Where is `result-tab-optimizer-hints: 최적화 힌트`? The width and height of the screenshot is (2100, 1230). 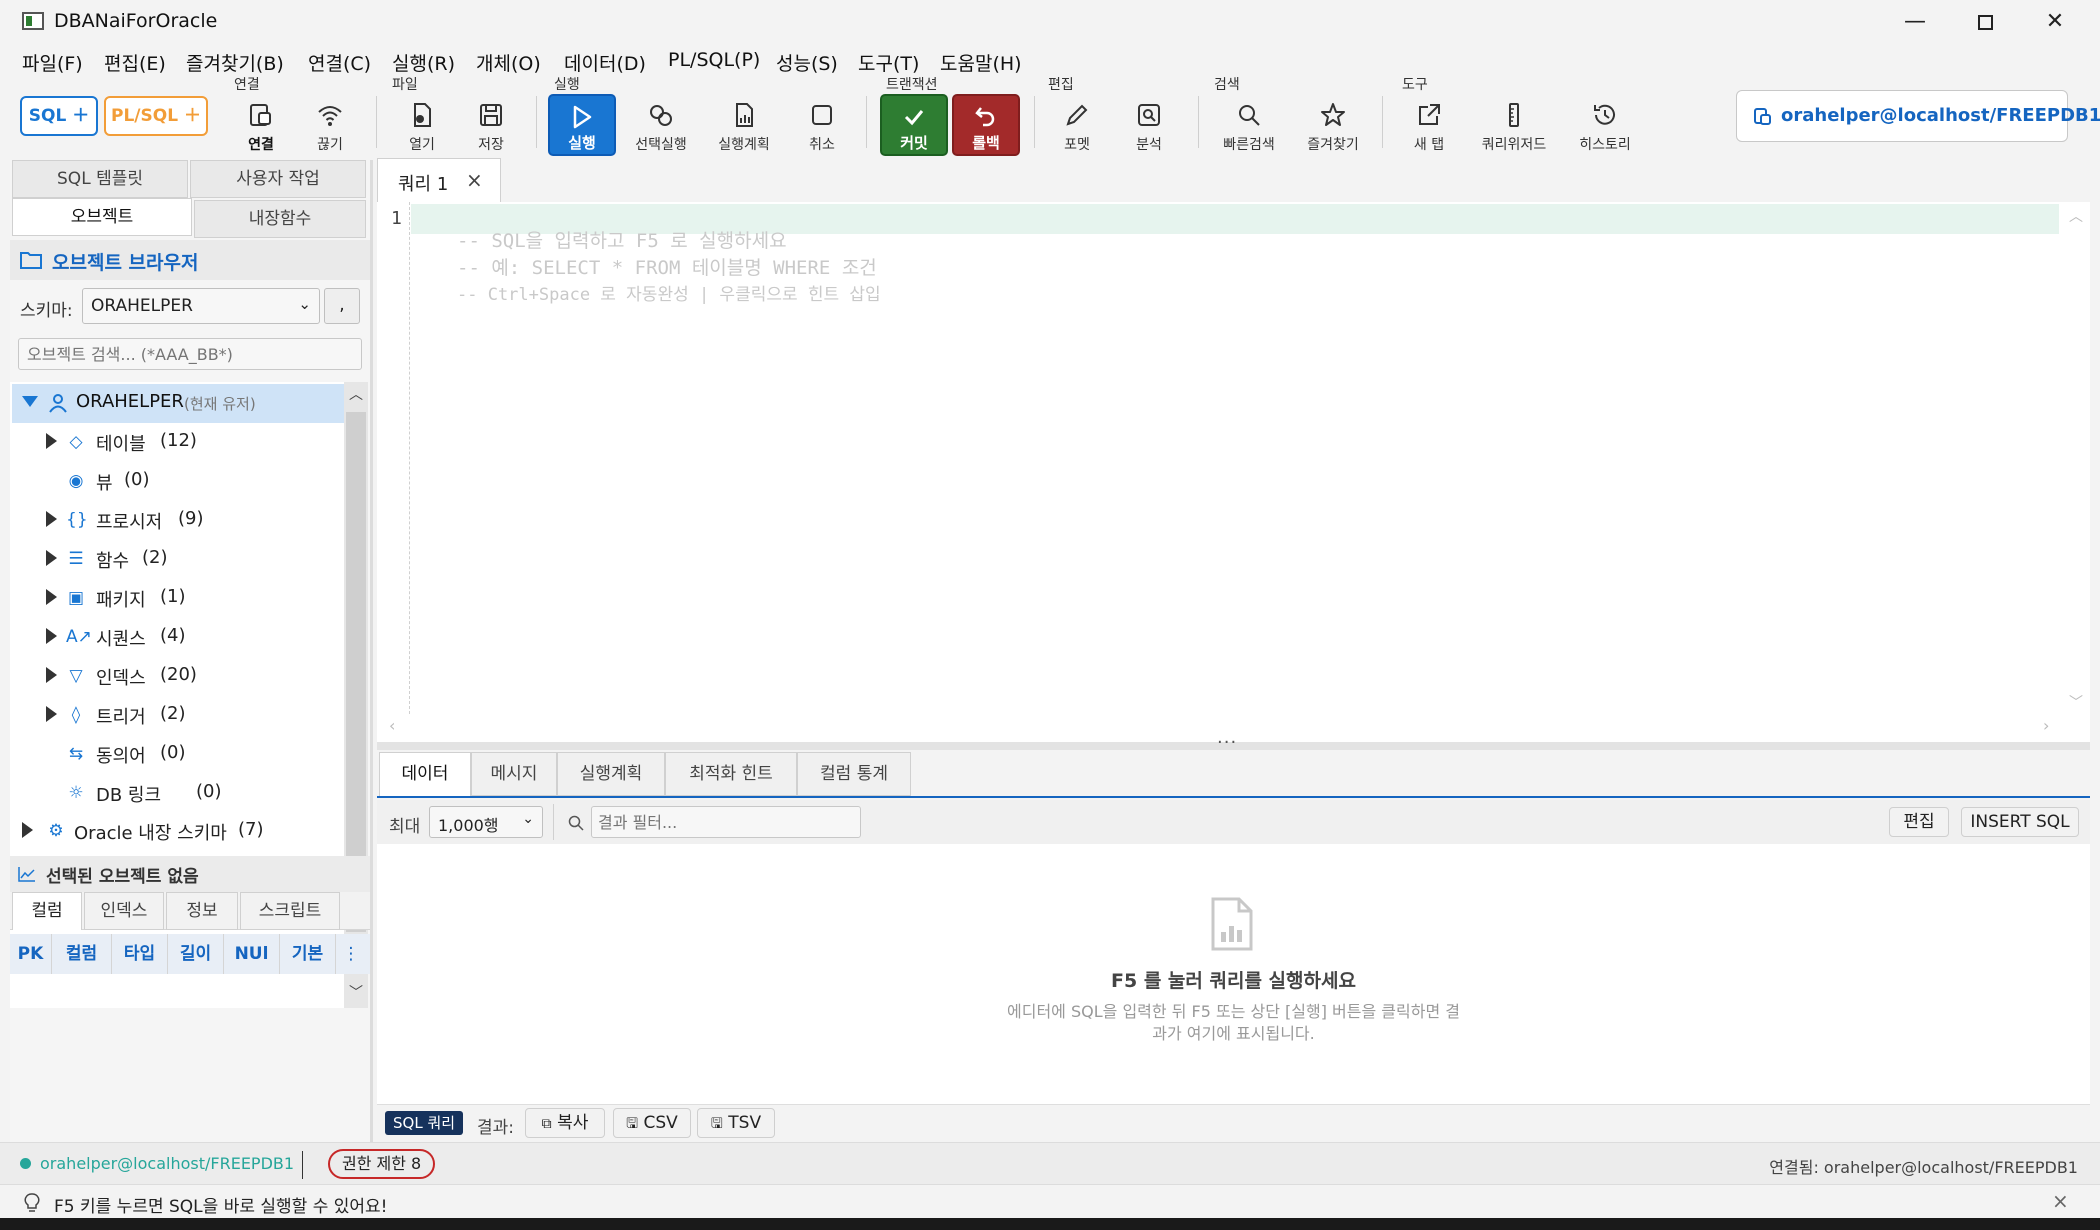 result-tab-optimizer-hints: 최적화 힌트 is located at coordinates (731, 774).